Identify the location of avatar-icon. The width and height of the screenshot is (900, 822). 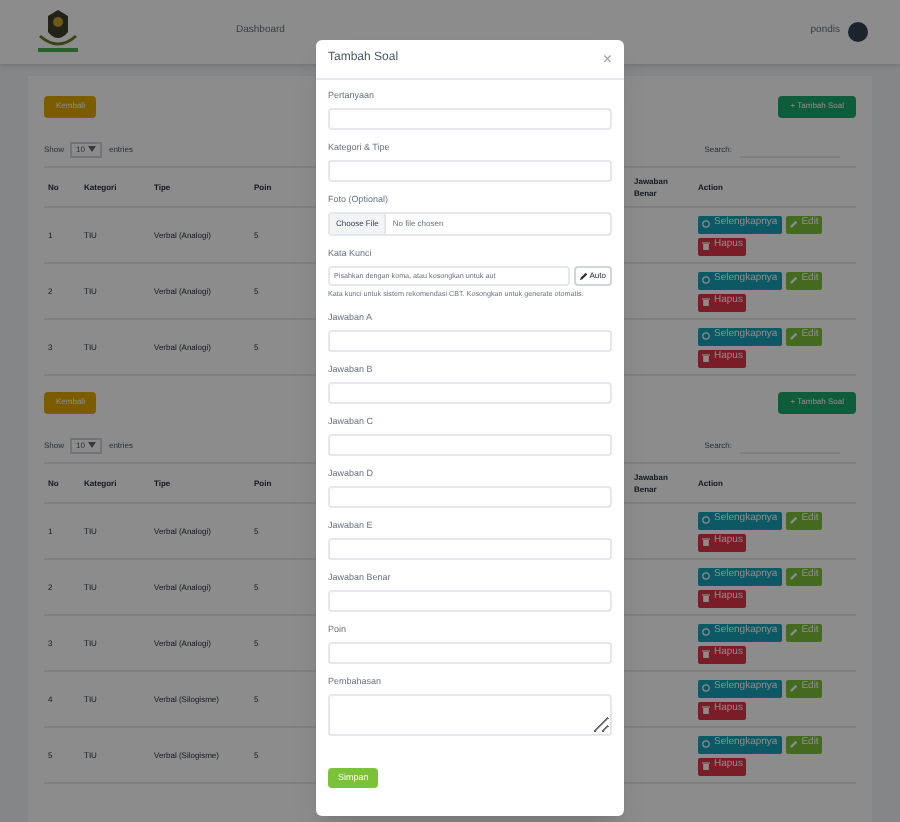
(858, 32).